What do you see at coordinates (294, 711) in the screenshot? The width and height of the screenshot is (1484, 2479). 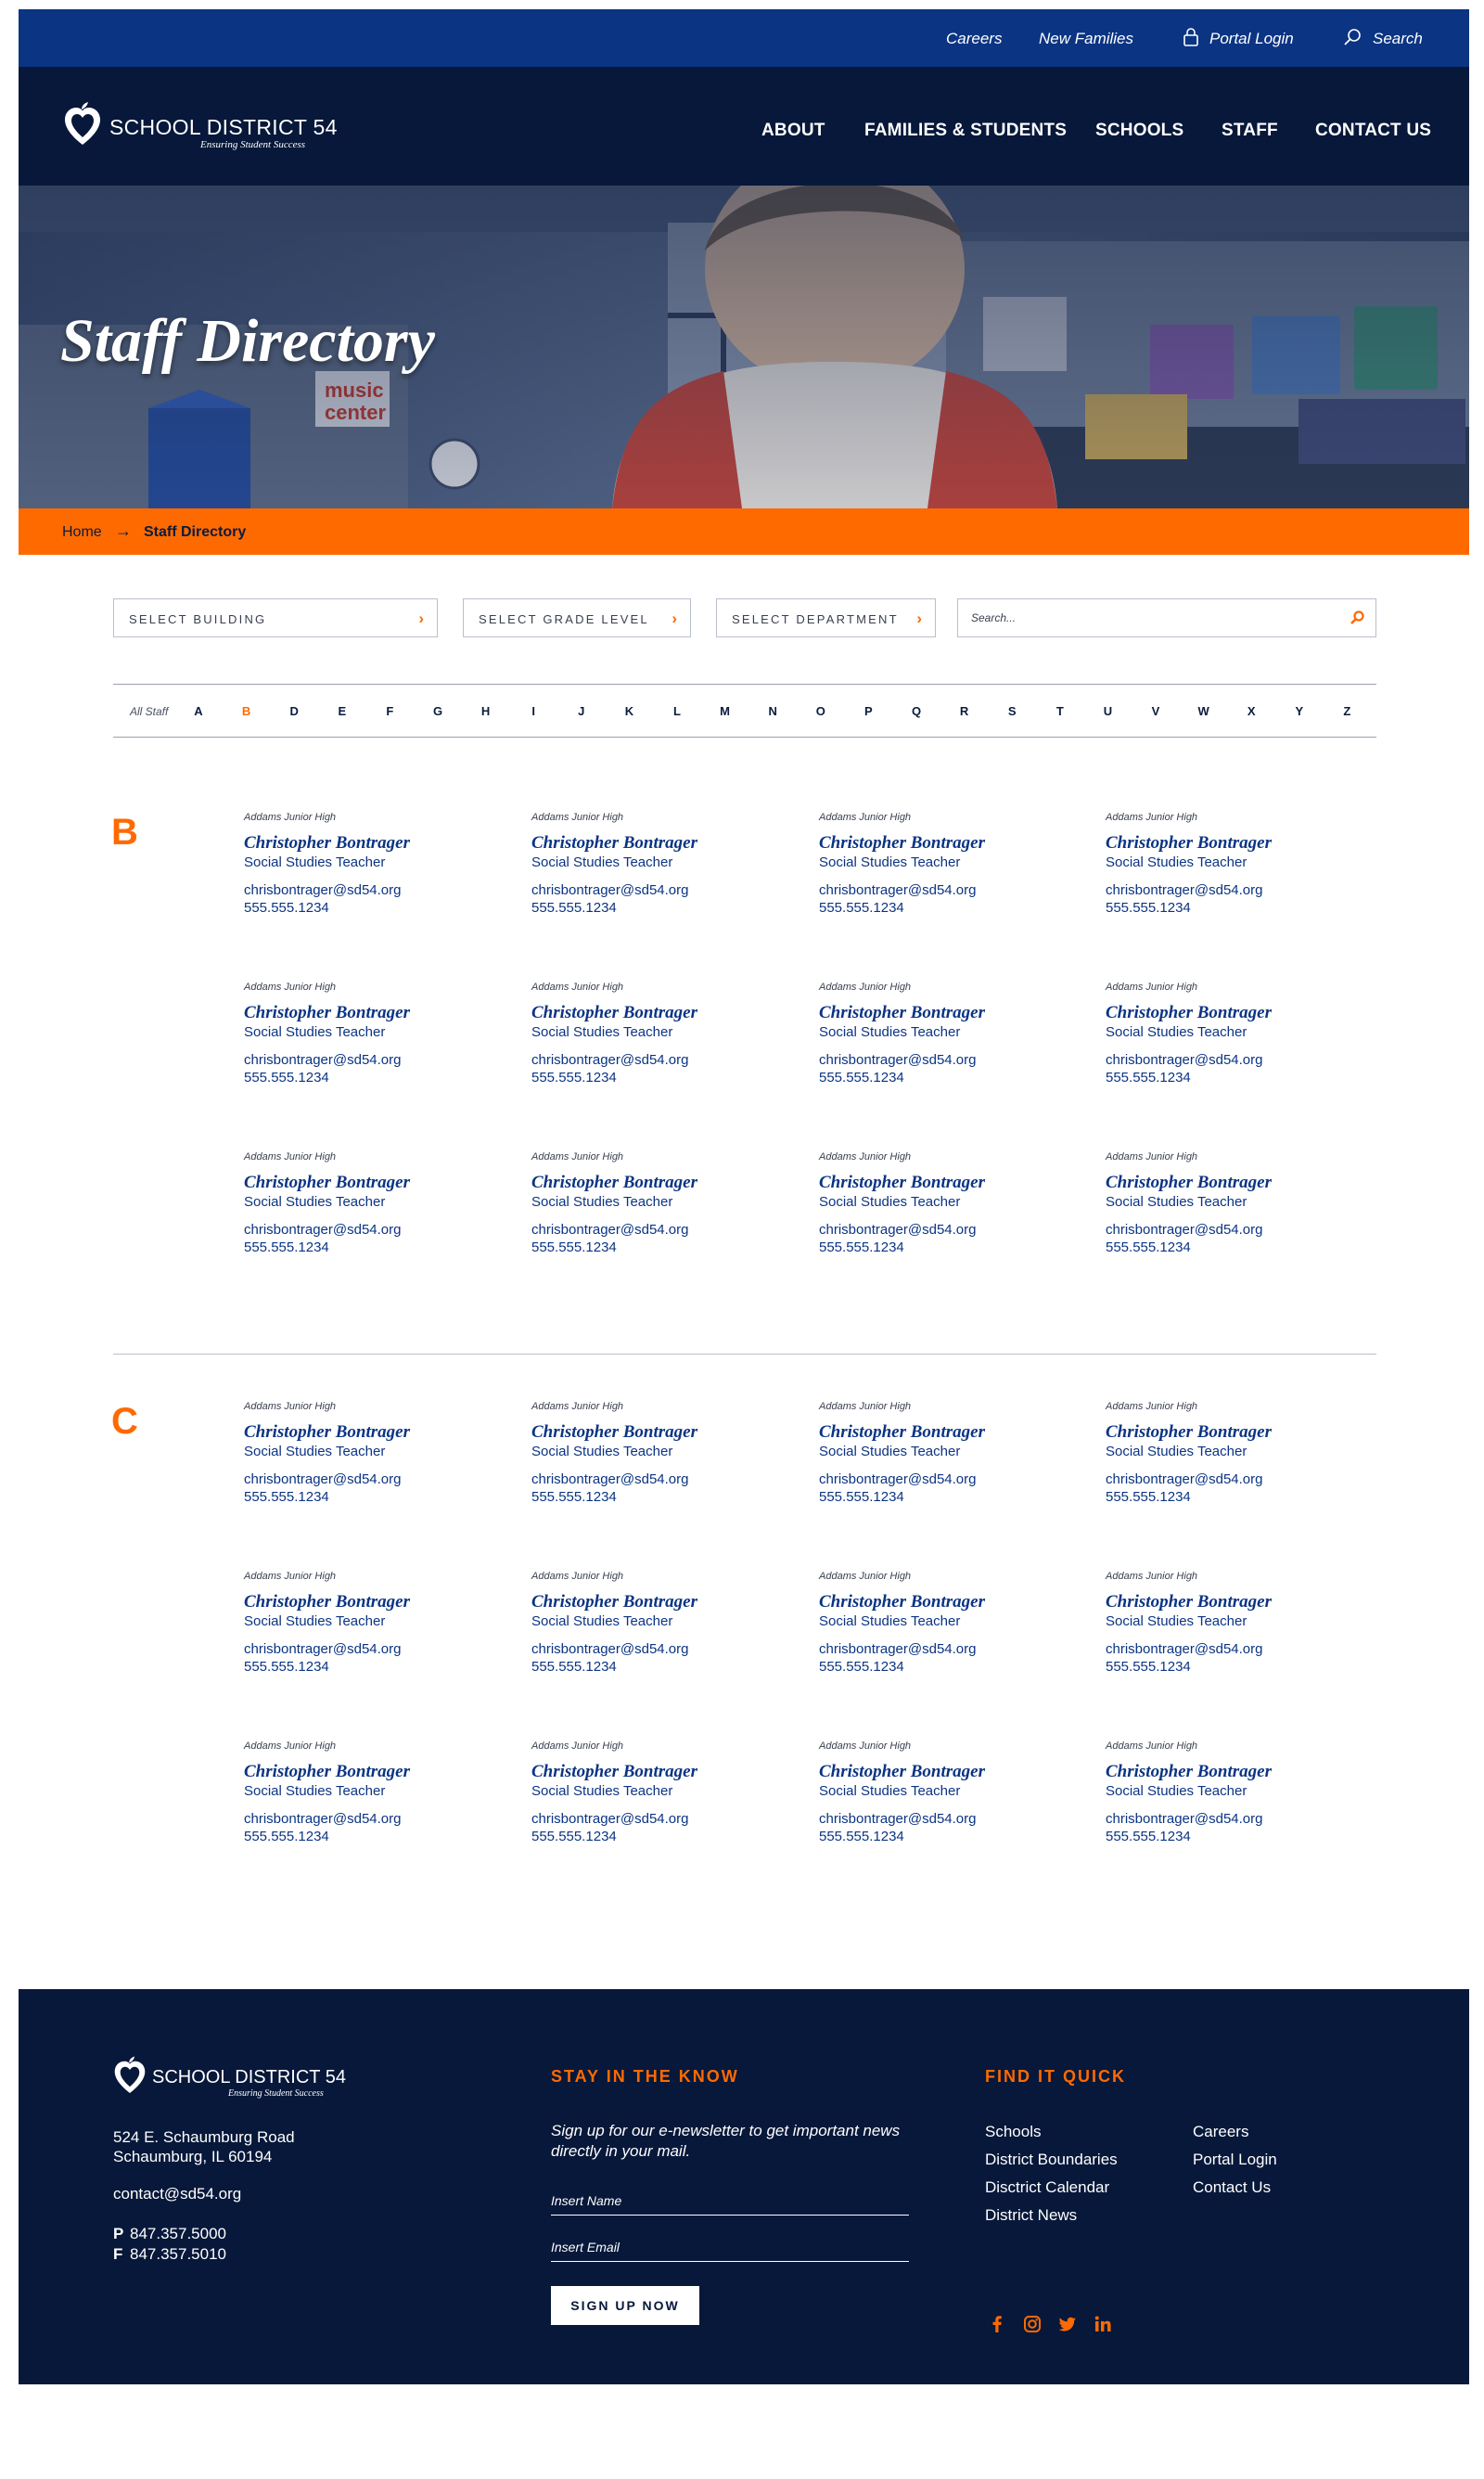 I see `alphabet-letter-d: D` at bounding box center [294, 711].